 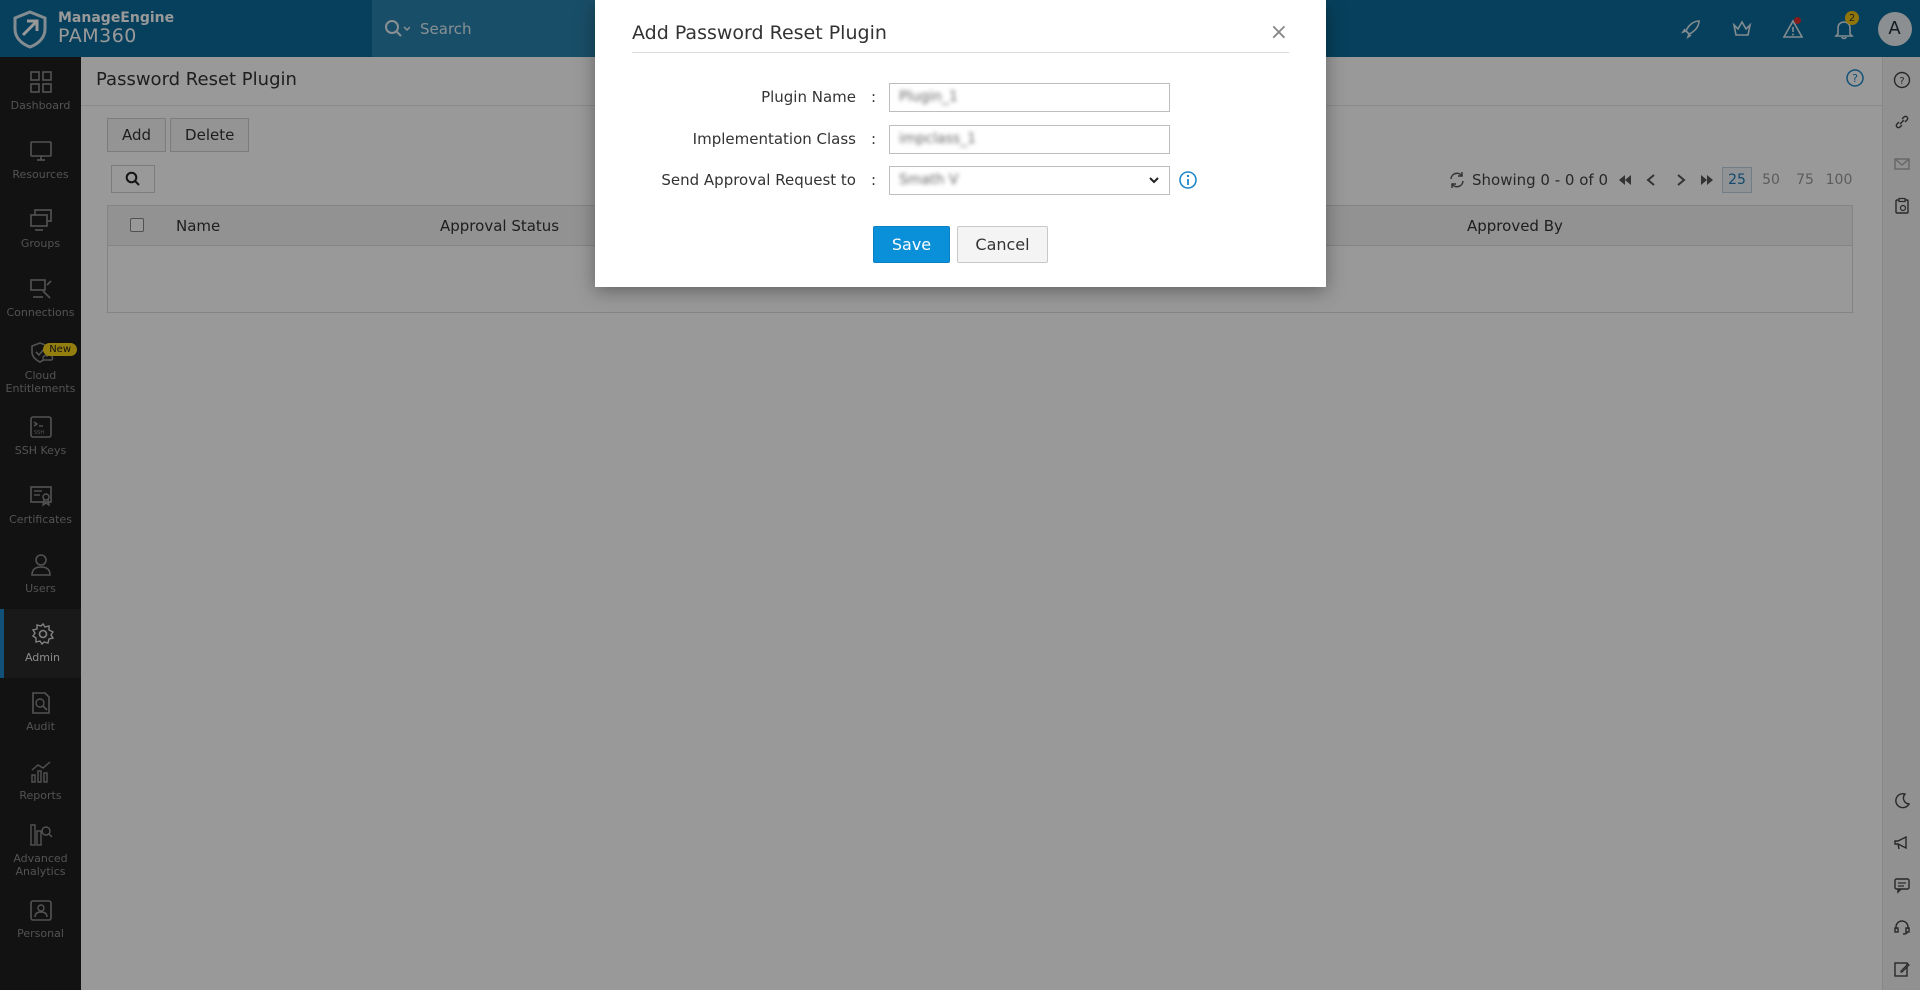 I want to click on chevron-down-icon, so click(x=1154, y=179).